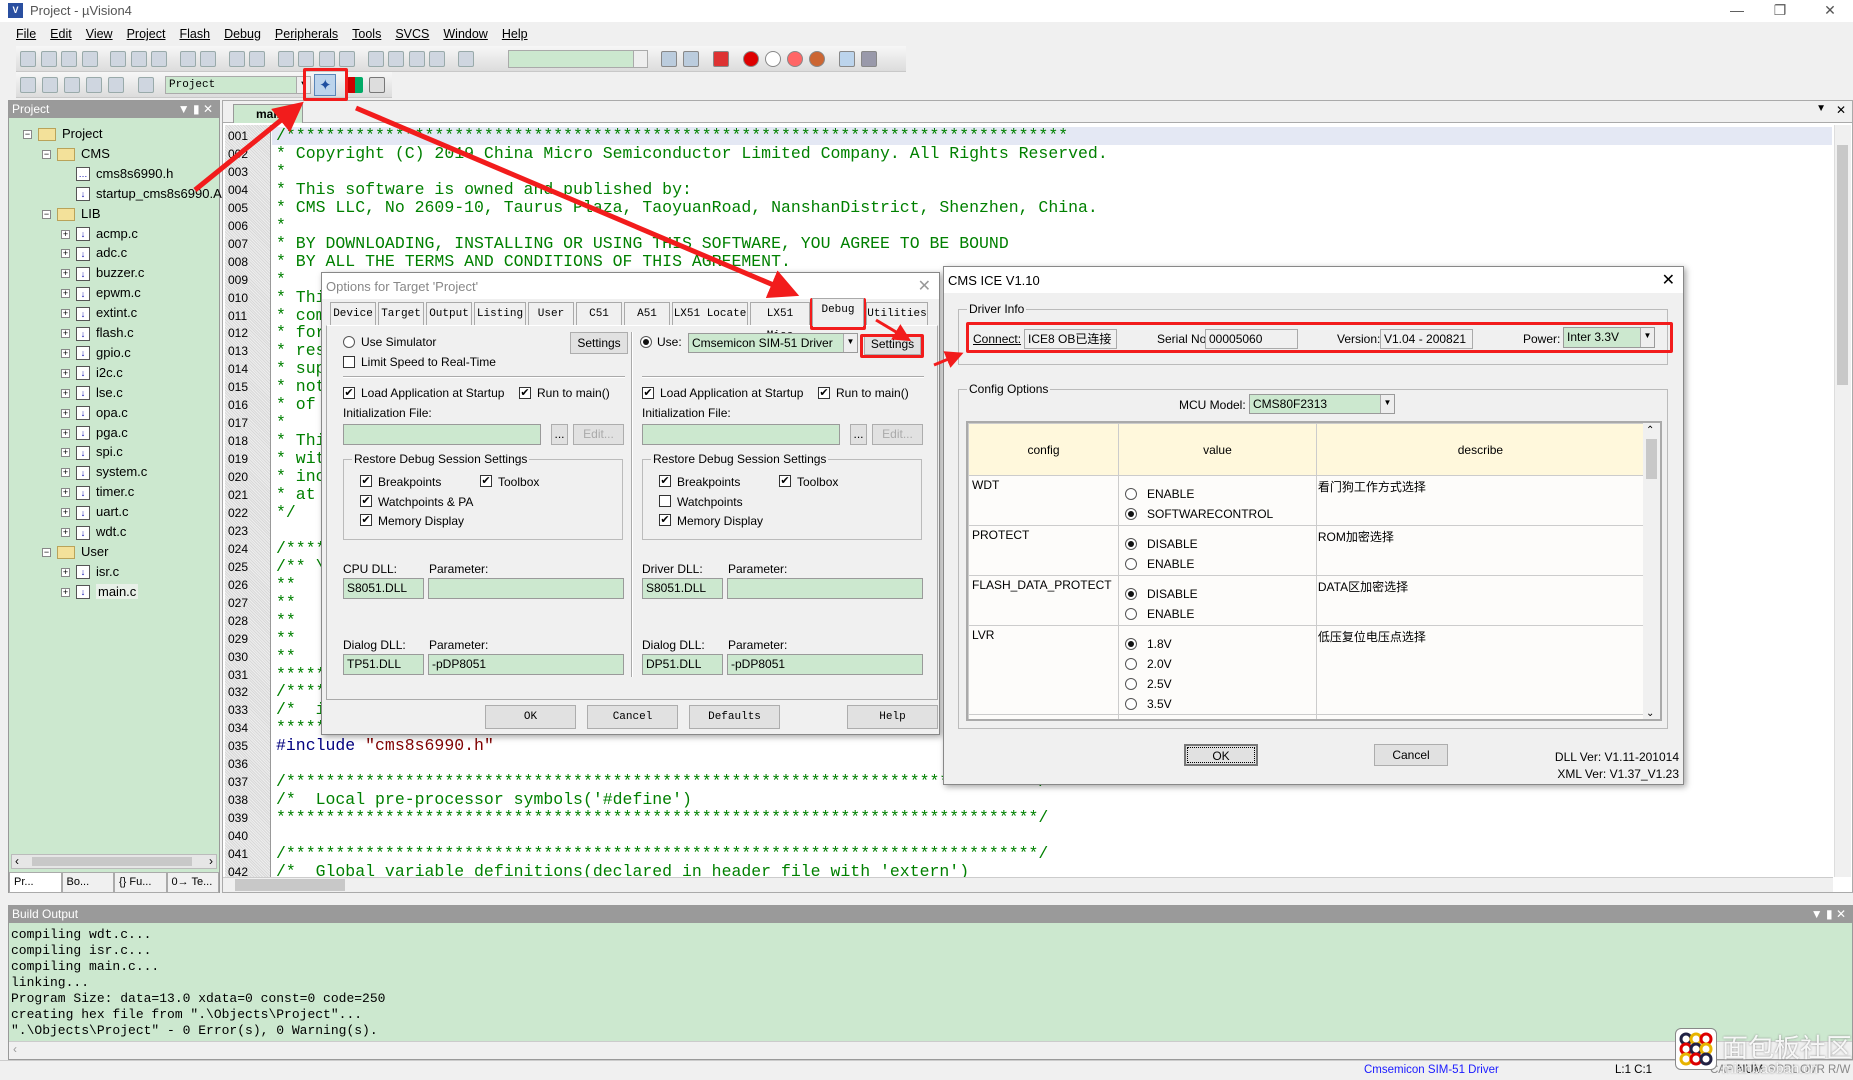  Describe the element at coordinates (665, 481) in the screenshot. I see `breakpoints-checkbox: ✔` at that location.